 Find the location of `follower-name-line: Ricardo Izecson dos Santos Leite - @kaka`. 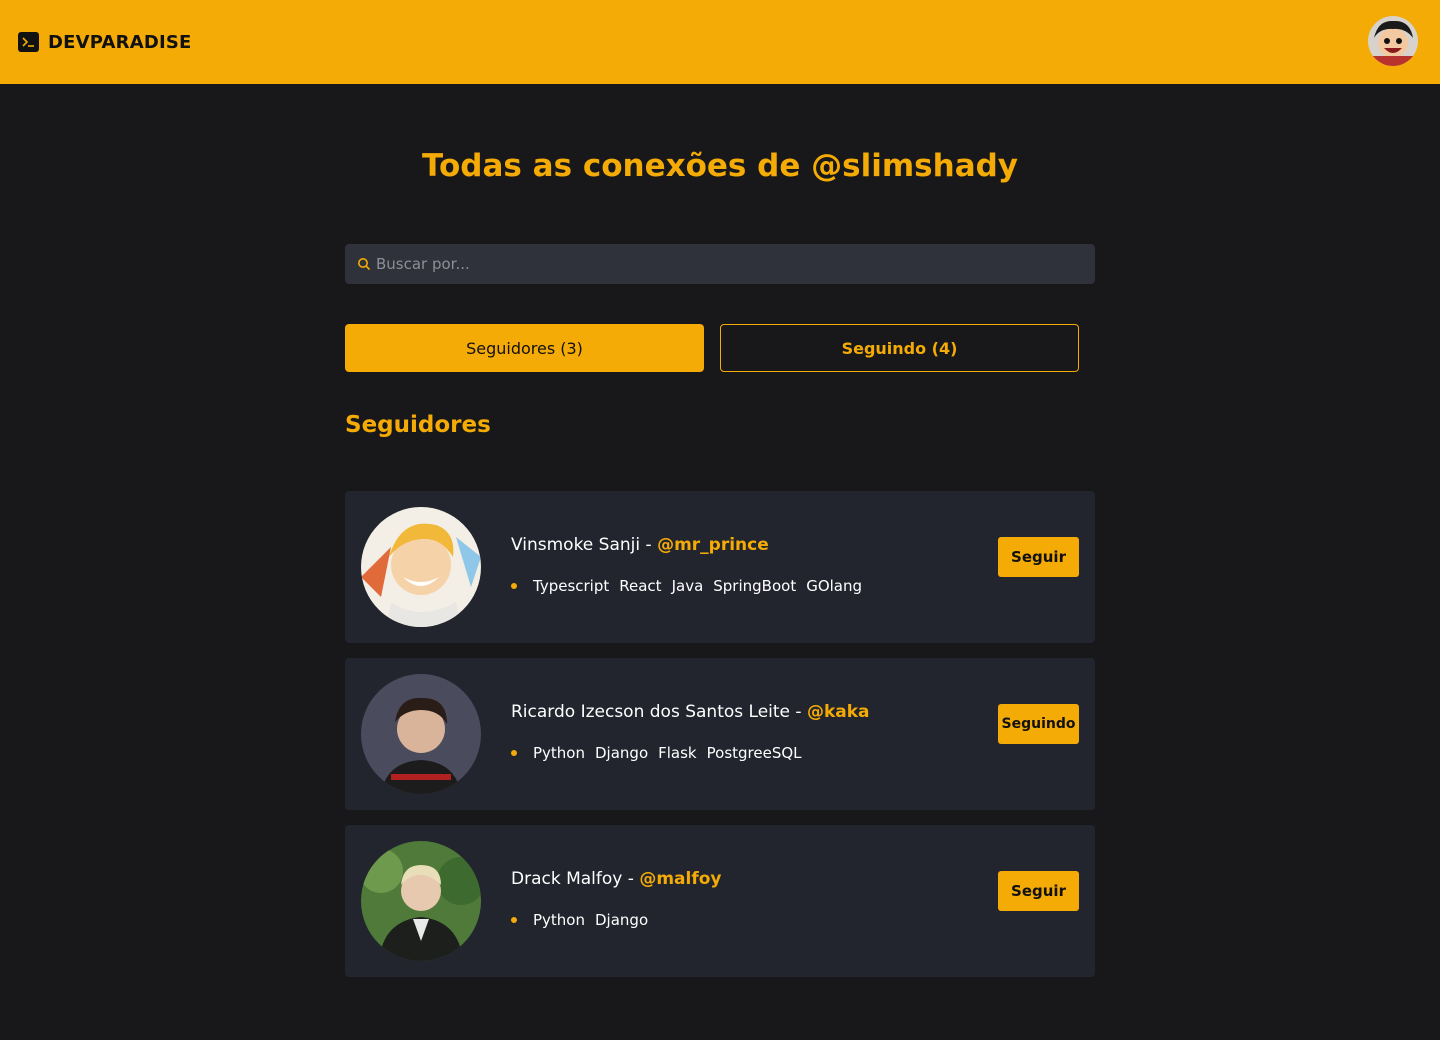

follower-name-line: Ricardo Izecson dos Santos Leite - @kaka is located at coordinates (690, 712).